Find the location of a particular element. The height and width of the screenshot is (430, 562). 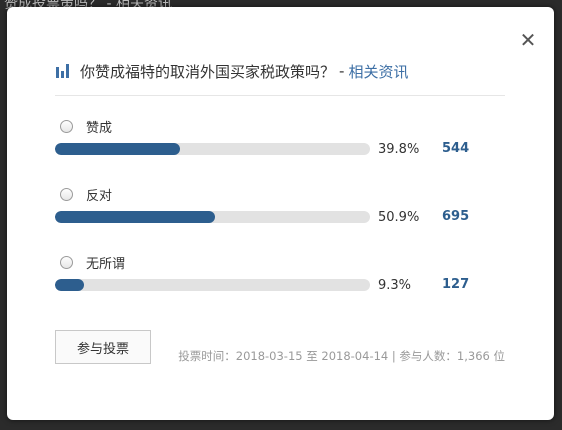

option-percent: 9.3% is located at coordinates (395, 285).